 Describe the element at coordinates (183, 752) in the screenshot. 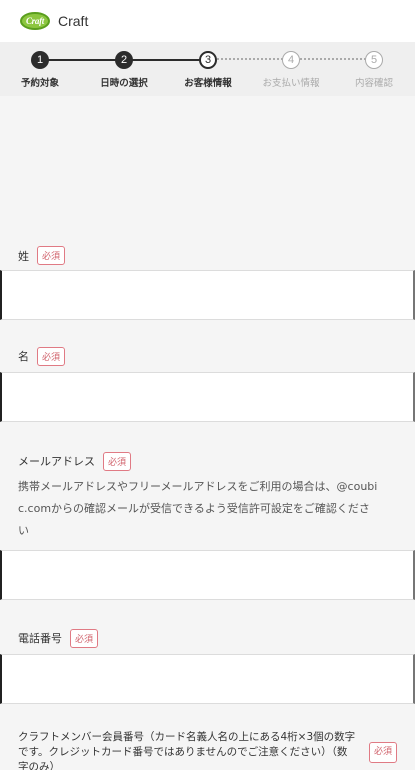

I see `member-label-line-2: です。クレジットカード番号ではありませんのでご注意ください）（数` at that location.